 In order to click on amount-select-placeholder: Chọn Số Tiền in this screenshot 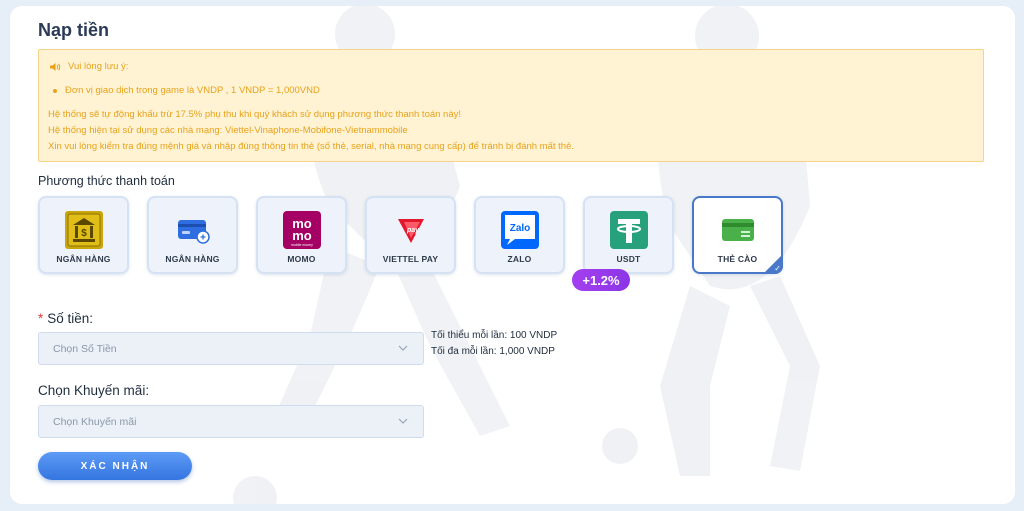, I will do `click(85, 348)`.